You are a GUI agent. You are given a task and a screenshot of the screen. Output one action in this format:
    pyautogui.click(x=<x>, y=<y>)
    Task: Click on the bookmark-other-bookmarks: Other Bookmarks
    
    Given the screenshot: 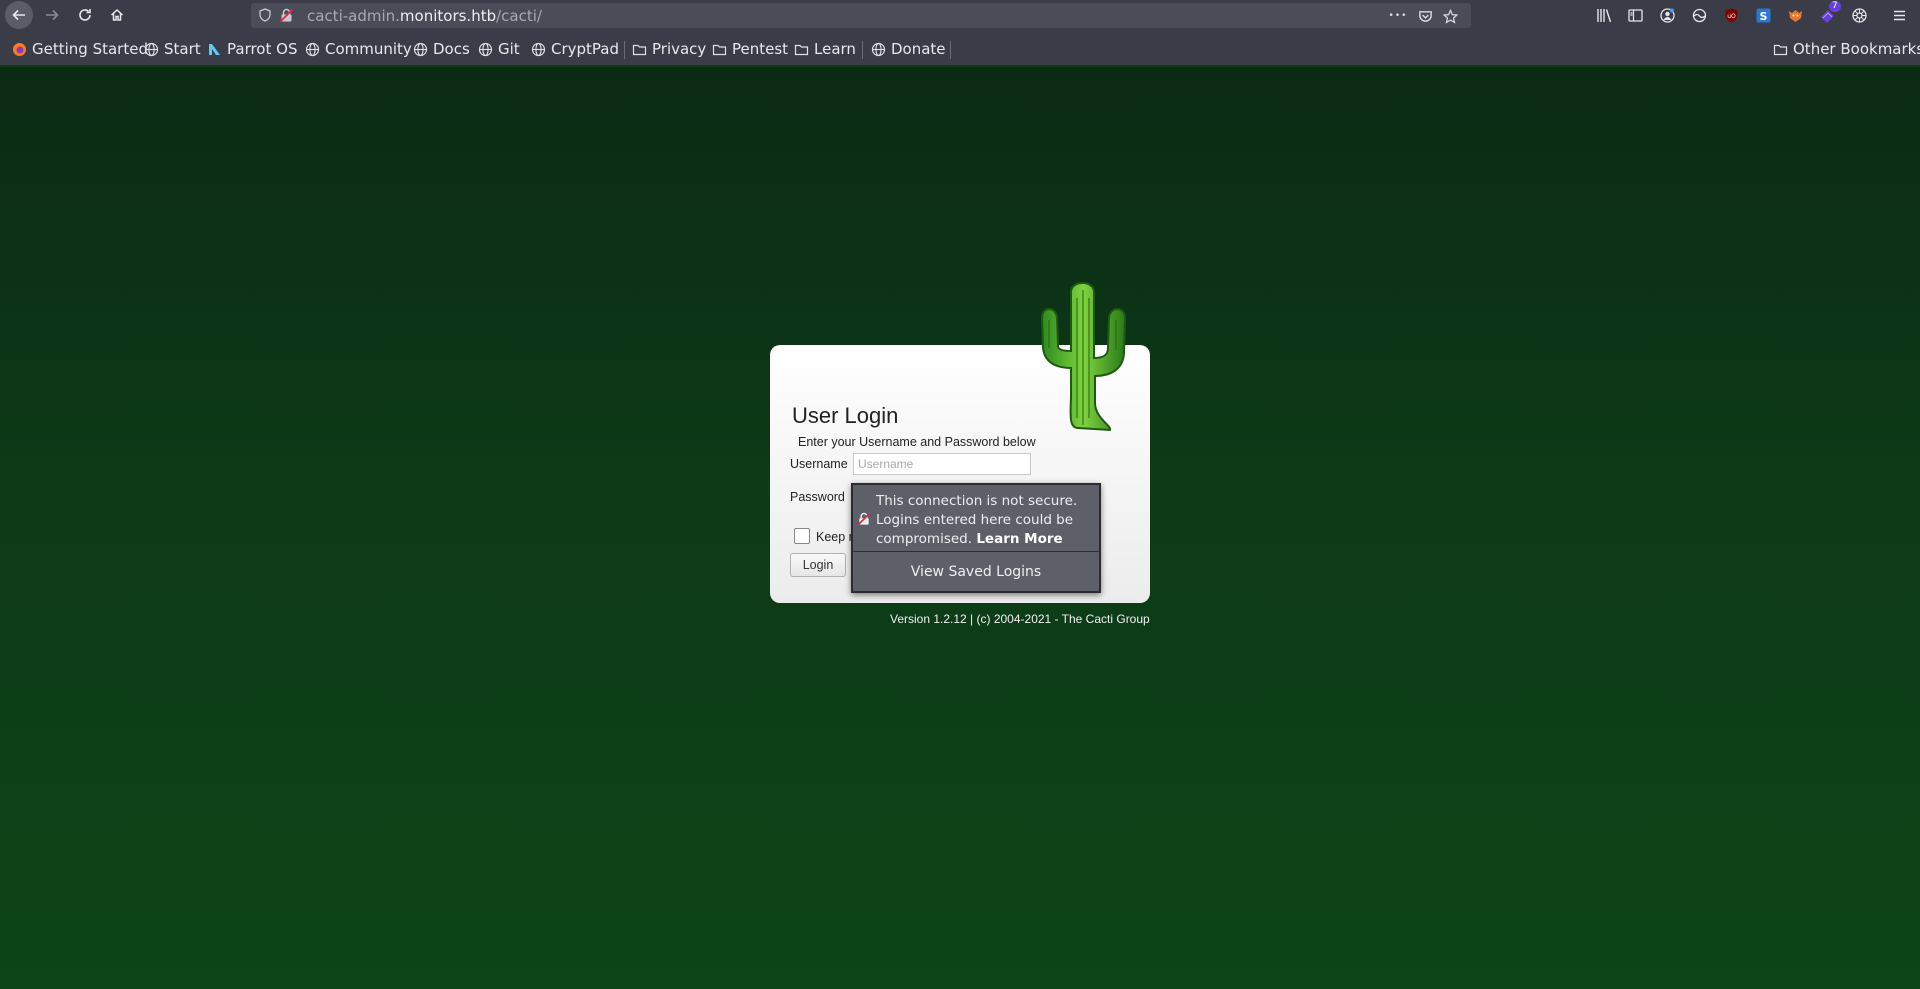 What is the action you would take?
    pyautogui.click(x=1846, y=49)
    